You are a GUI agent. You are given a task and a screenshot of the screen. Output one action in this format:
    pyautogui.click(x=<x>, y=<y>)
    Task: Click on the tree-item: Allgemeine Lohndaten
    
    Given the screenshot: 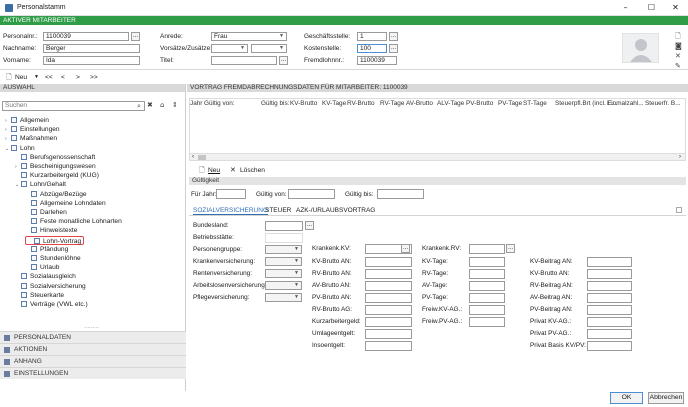 What is the action you would take?
    pyautogui.click(x=65, y=203)
    